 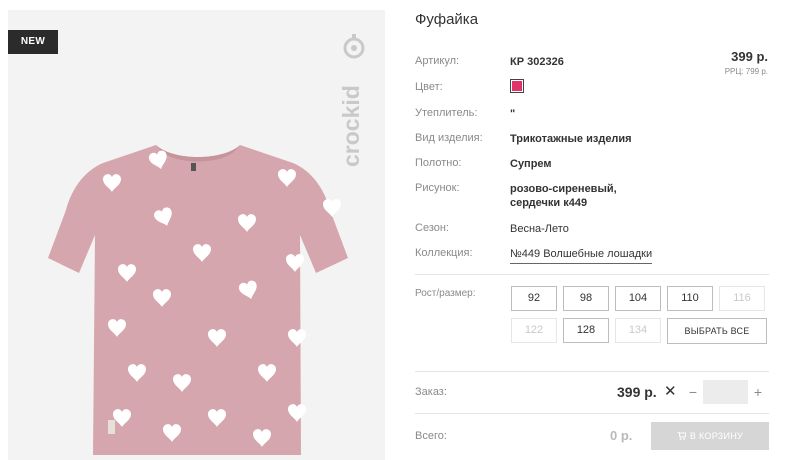 I want to click on attr-label: Сезон:, so click(x=432, y=228).